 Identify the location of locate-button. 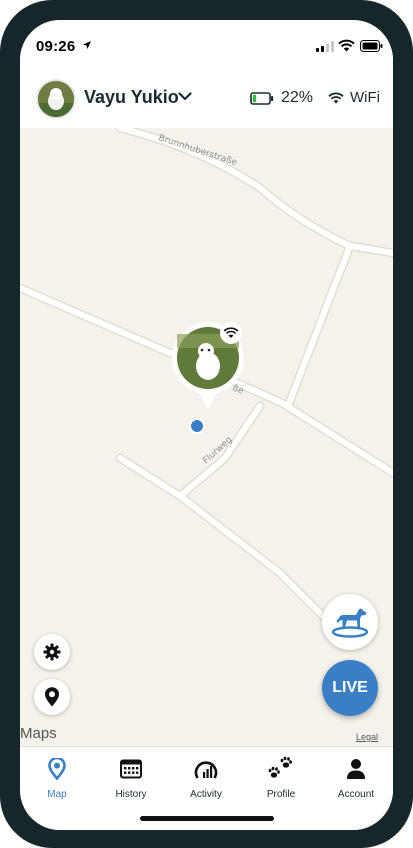
(52, 697).